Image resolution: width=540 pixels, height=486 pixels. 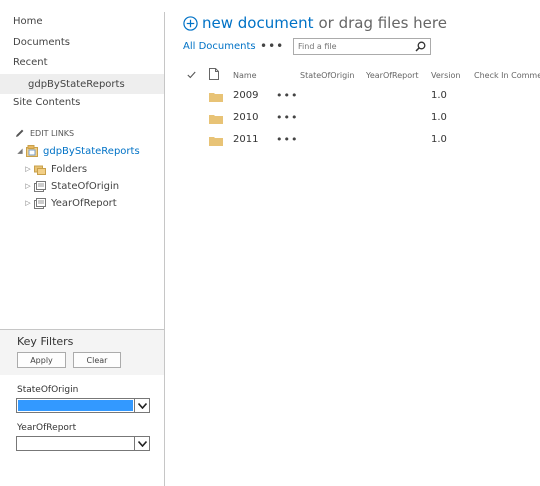 What do you see at coordinates (420, 46) in the screenshot?
I see `search-icon` at bounding box center [420, 46].